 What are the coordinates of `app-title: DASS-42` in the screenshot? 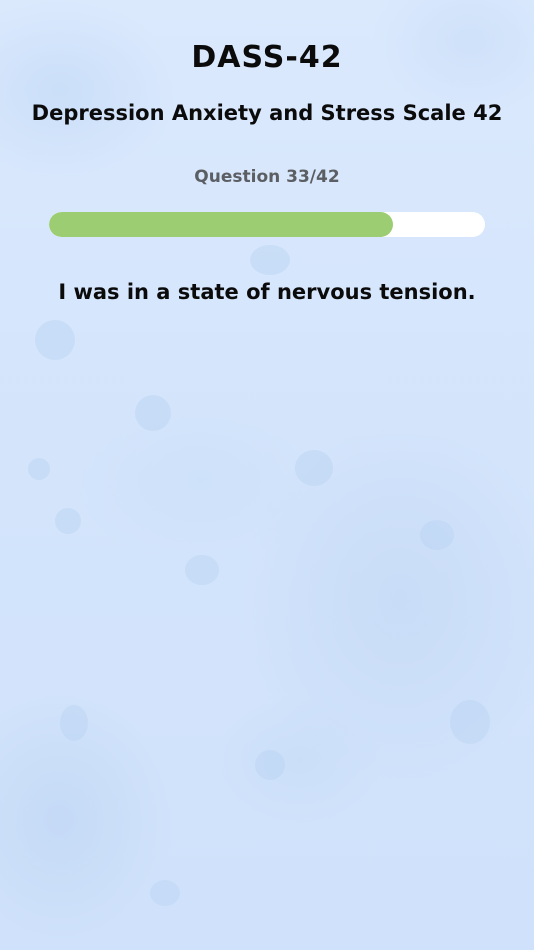 It's located at (267, 57).